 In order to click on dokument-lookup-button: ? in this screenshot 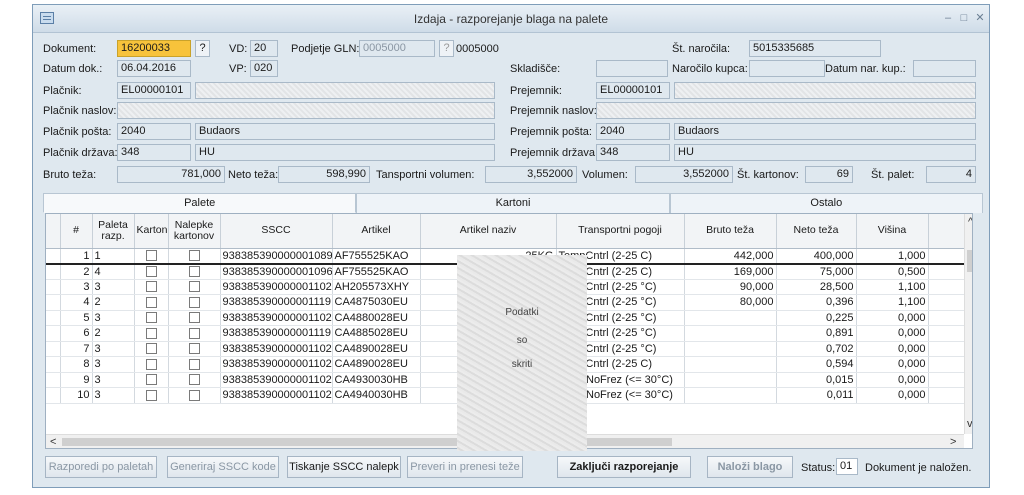, I will do `click(202, 48)`.